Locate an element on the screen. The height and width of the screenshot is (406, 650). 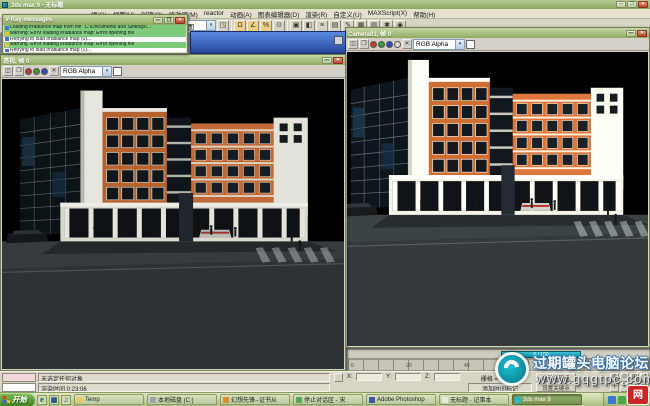
background-window-titlebar is located at coordinates (268, 42).